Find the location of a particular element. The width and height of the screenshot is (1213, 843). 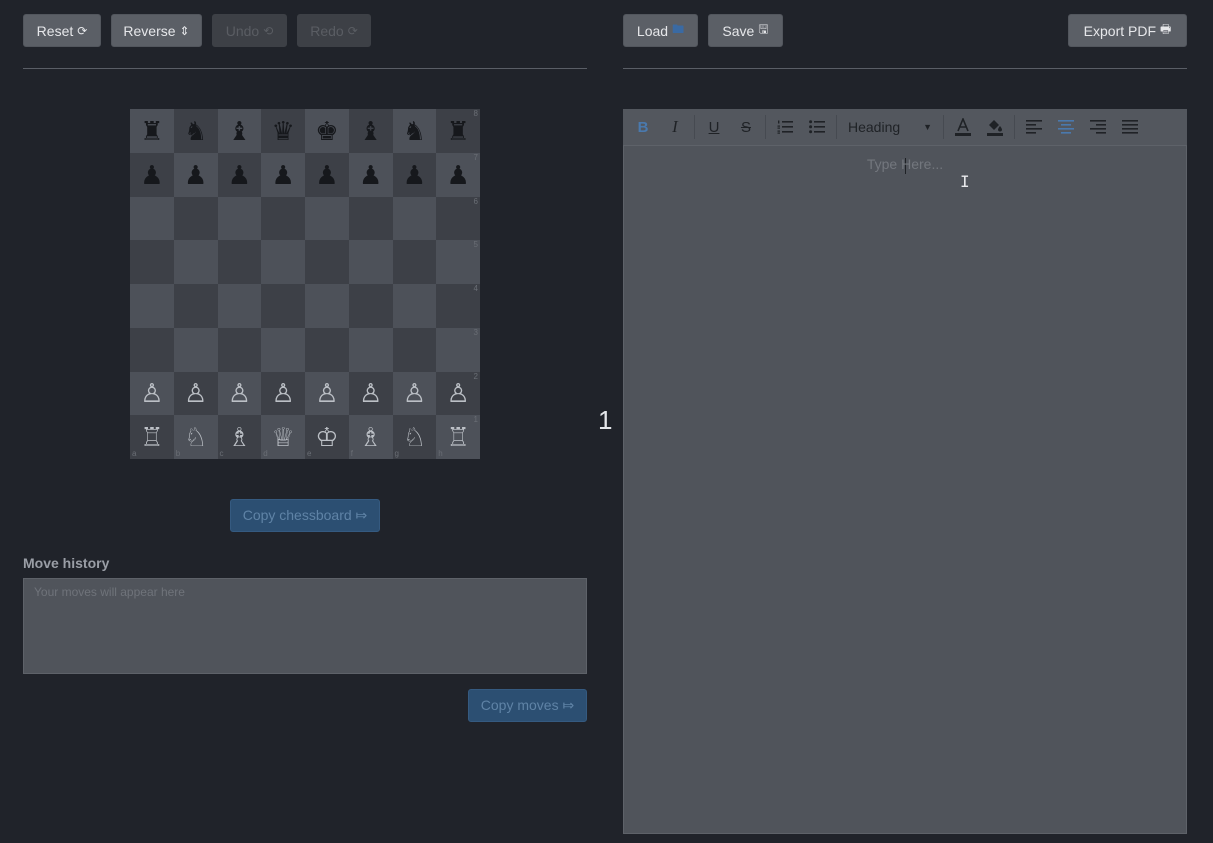

square-b6 is located at coordinates (195, 218).